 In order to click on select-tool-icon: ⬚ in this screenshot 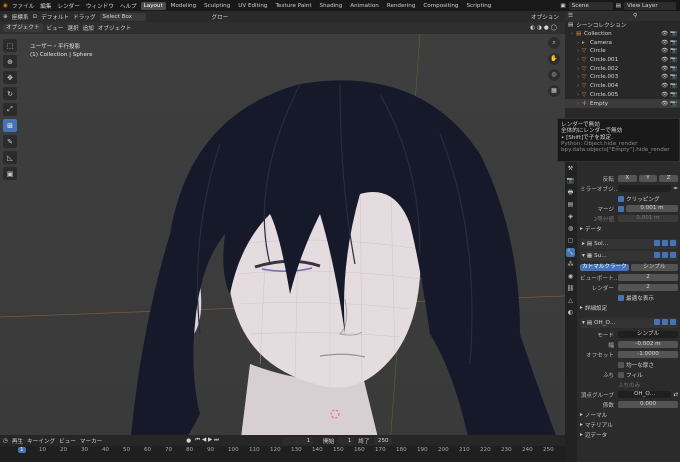, I will do `click(10, 45)`.